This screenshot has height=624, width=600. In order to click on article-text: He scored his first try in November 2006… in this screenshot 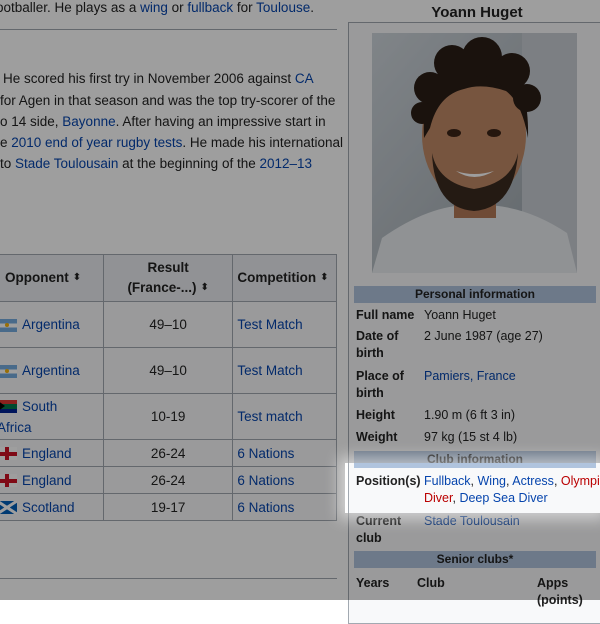, I will do `click(149, 78)`.